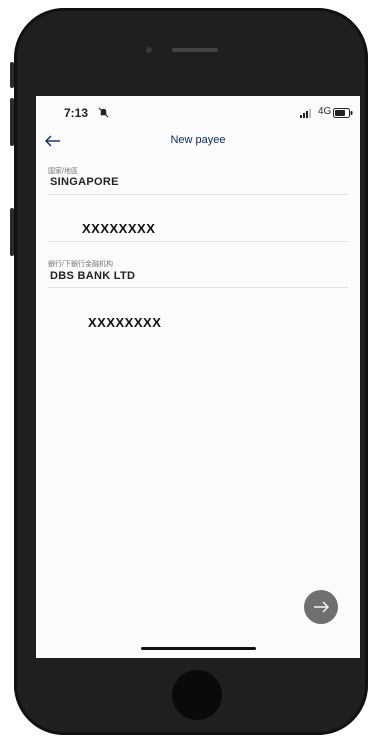 Image resolution: width=370 pixels, height=738 pixels. I want to click on status-bar: 7:13 4G, so click(198, 114).